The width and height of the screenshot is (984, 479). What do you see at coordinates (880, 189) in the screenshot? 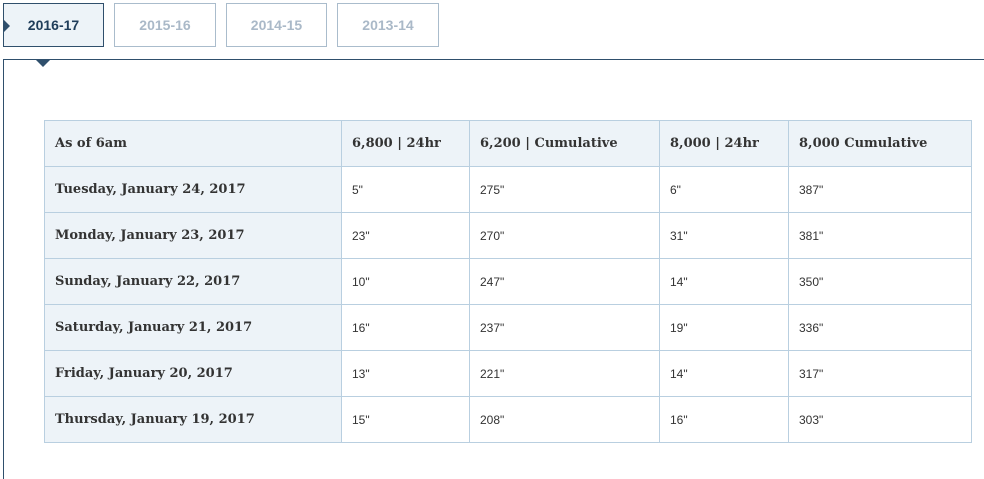
I see `cell-8000-cumulative: 387"` at bounding box center [880, 189].